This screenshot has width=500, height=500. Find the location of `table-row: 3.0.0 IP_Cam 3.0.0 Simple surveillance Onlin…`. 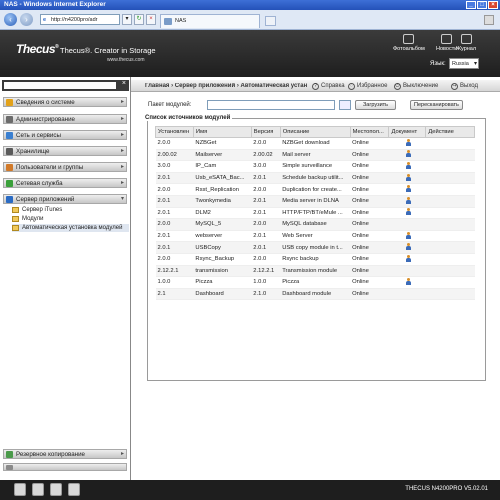

table-row: 3.0.0 IP_Cam 3.0.0 Simple surveillance Onlin… is located at coordinates (315, 166).